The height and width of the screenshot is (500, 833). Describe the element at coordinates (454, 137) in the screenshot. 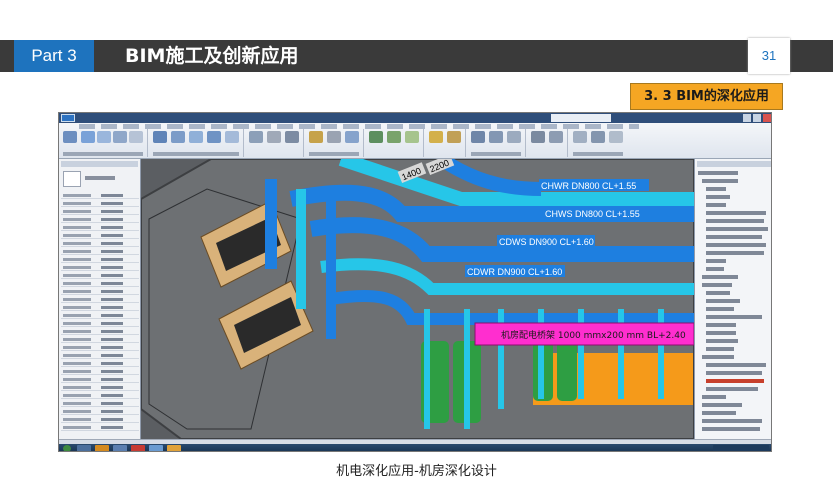

I see `area-boundary-icon` at that location.